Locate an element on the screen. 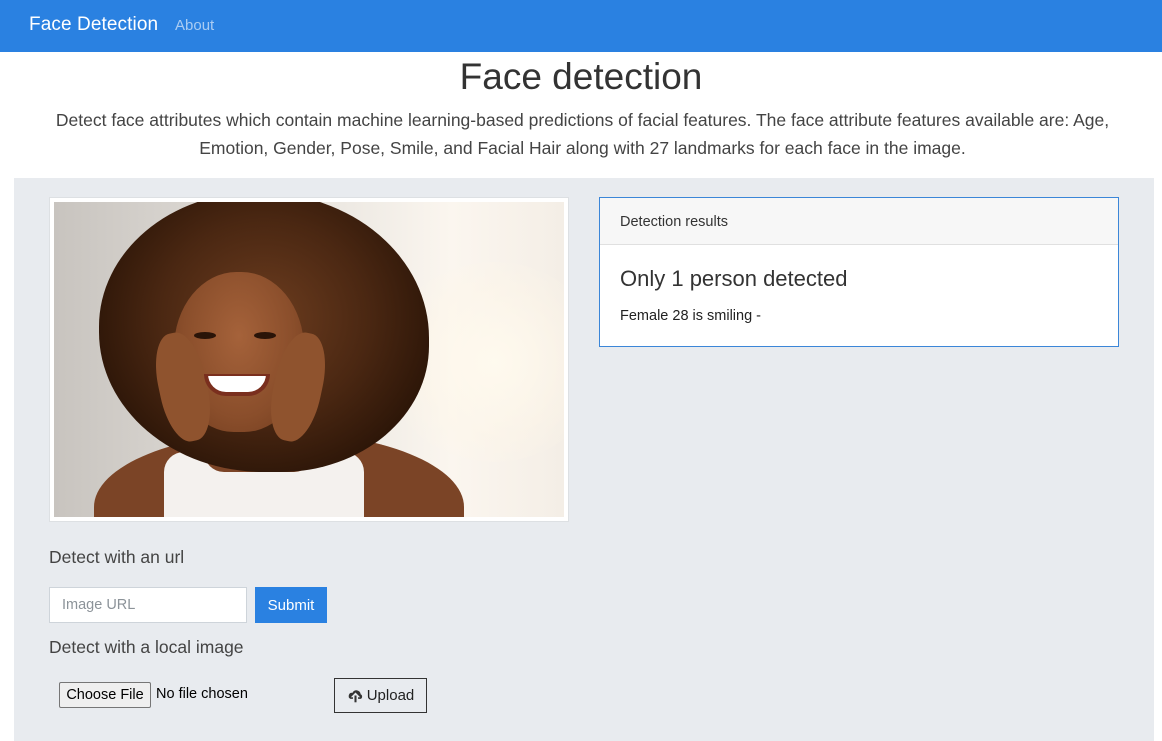 The width and height of the screenshot is (1162, 741). page-title: Face detection is located at coordinates (581, 76).